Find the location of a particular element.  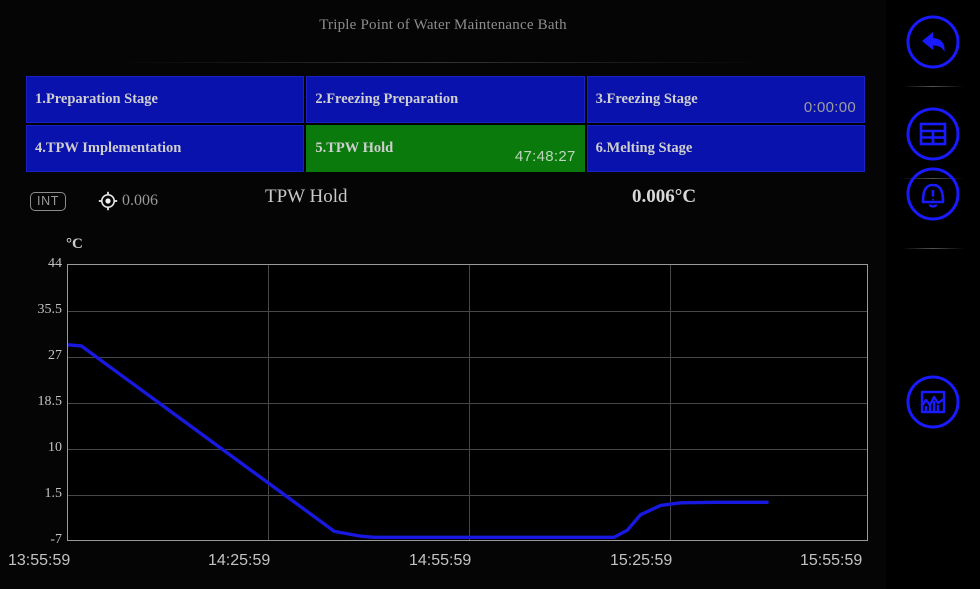

sensor-mode-badge: INT is located at coordinates (48, 201).